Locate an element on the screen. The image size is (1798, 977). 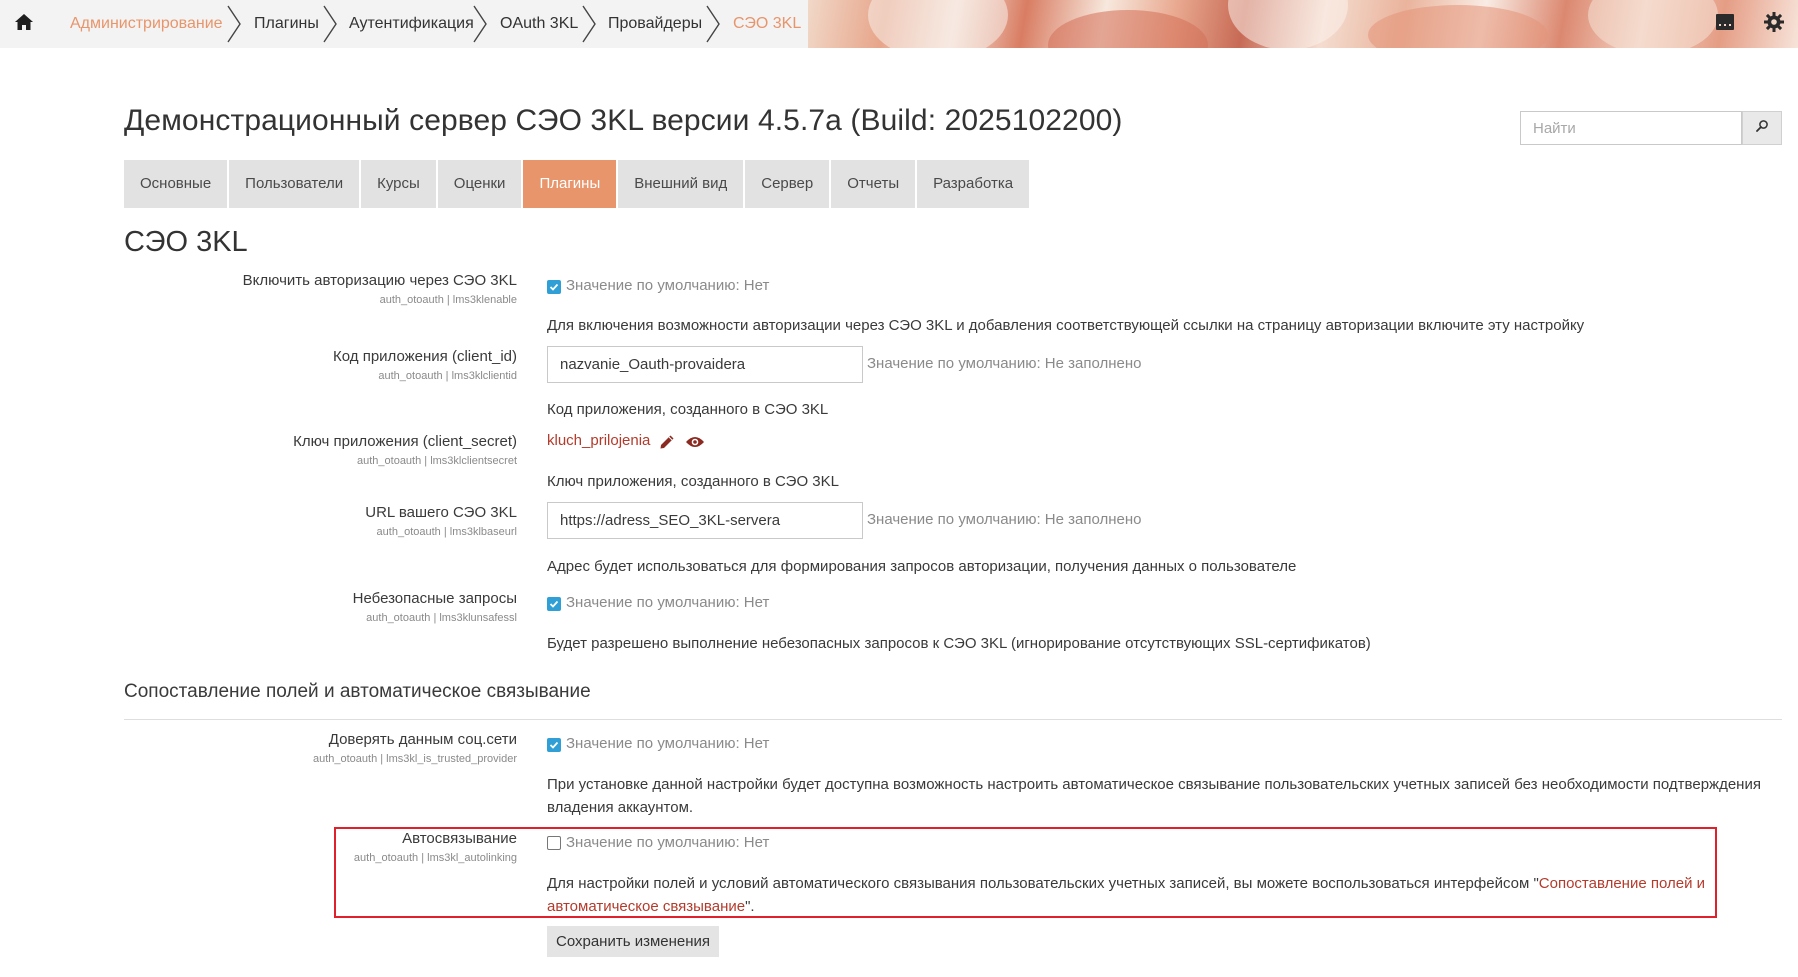
home-button is located at coordinates (24, 24).